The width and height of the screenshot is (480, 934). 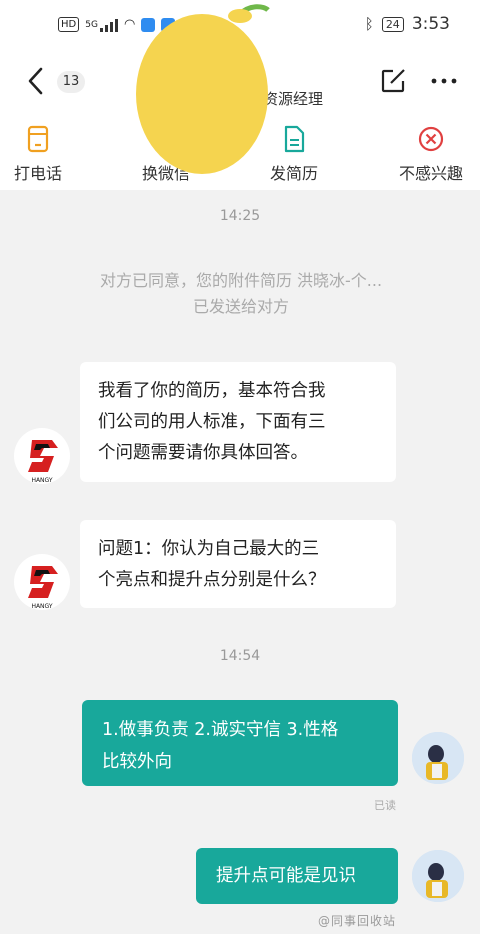 I want to click on clock: 3:53, so click(x=430, y=24).